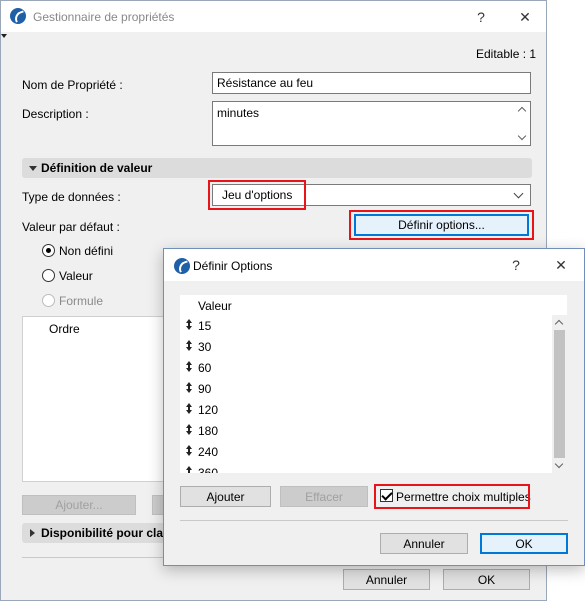 The image size is (585, 601). I want to click on title-bar: Gestionnaire de propriétés ? ✕, so click(273, 16).